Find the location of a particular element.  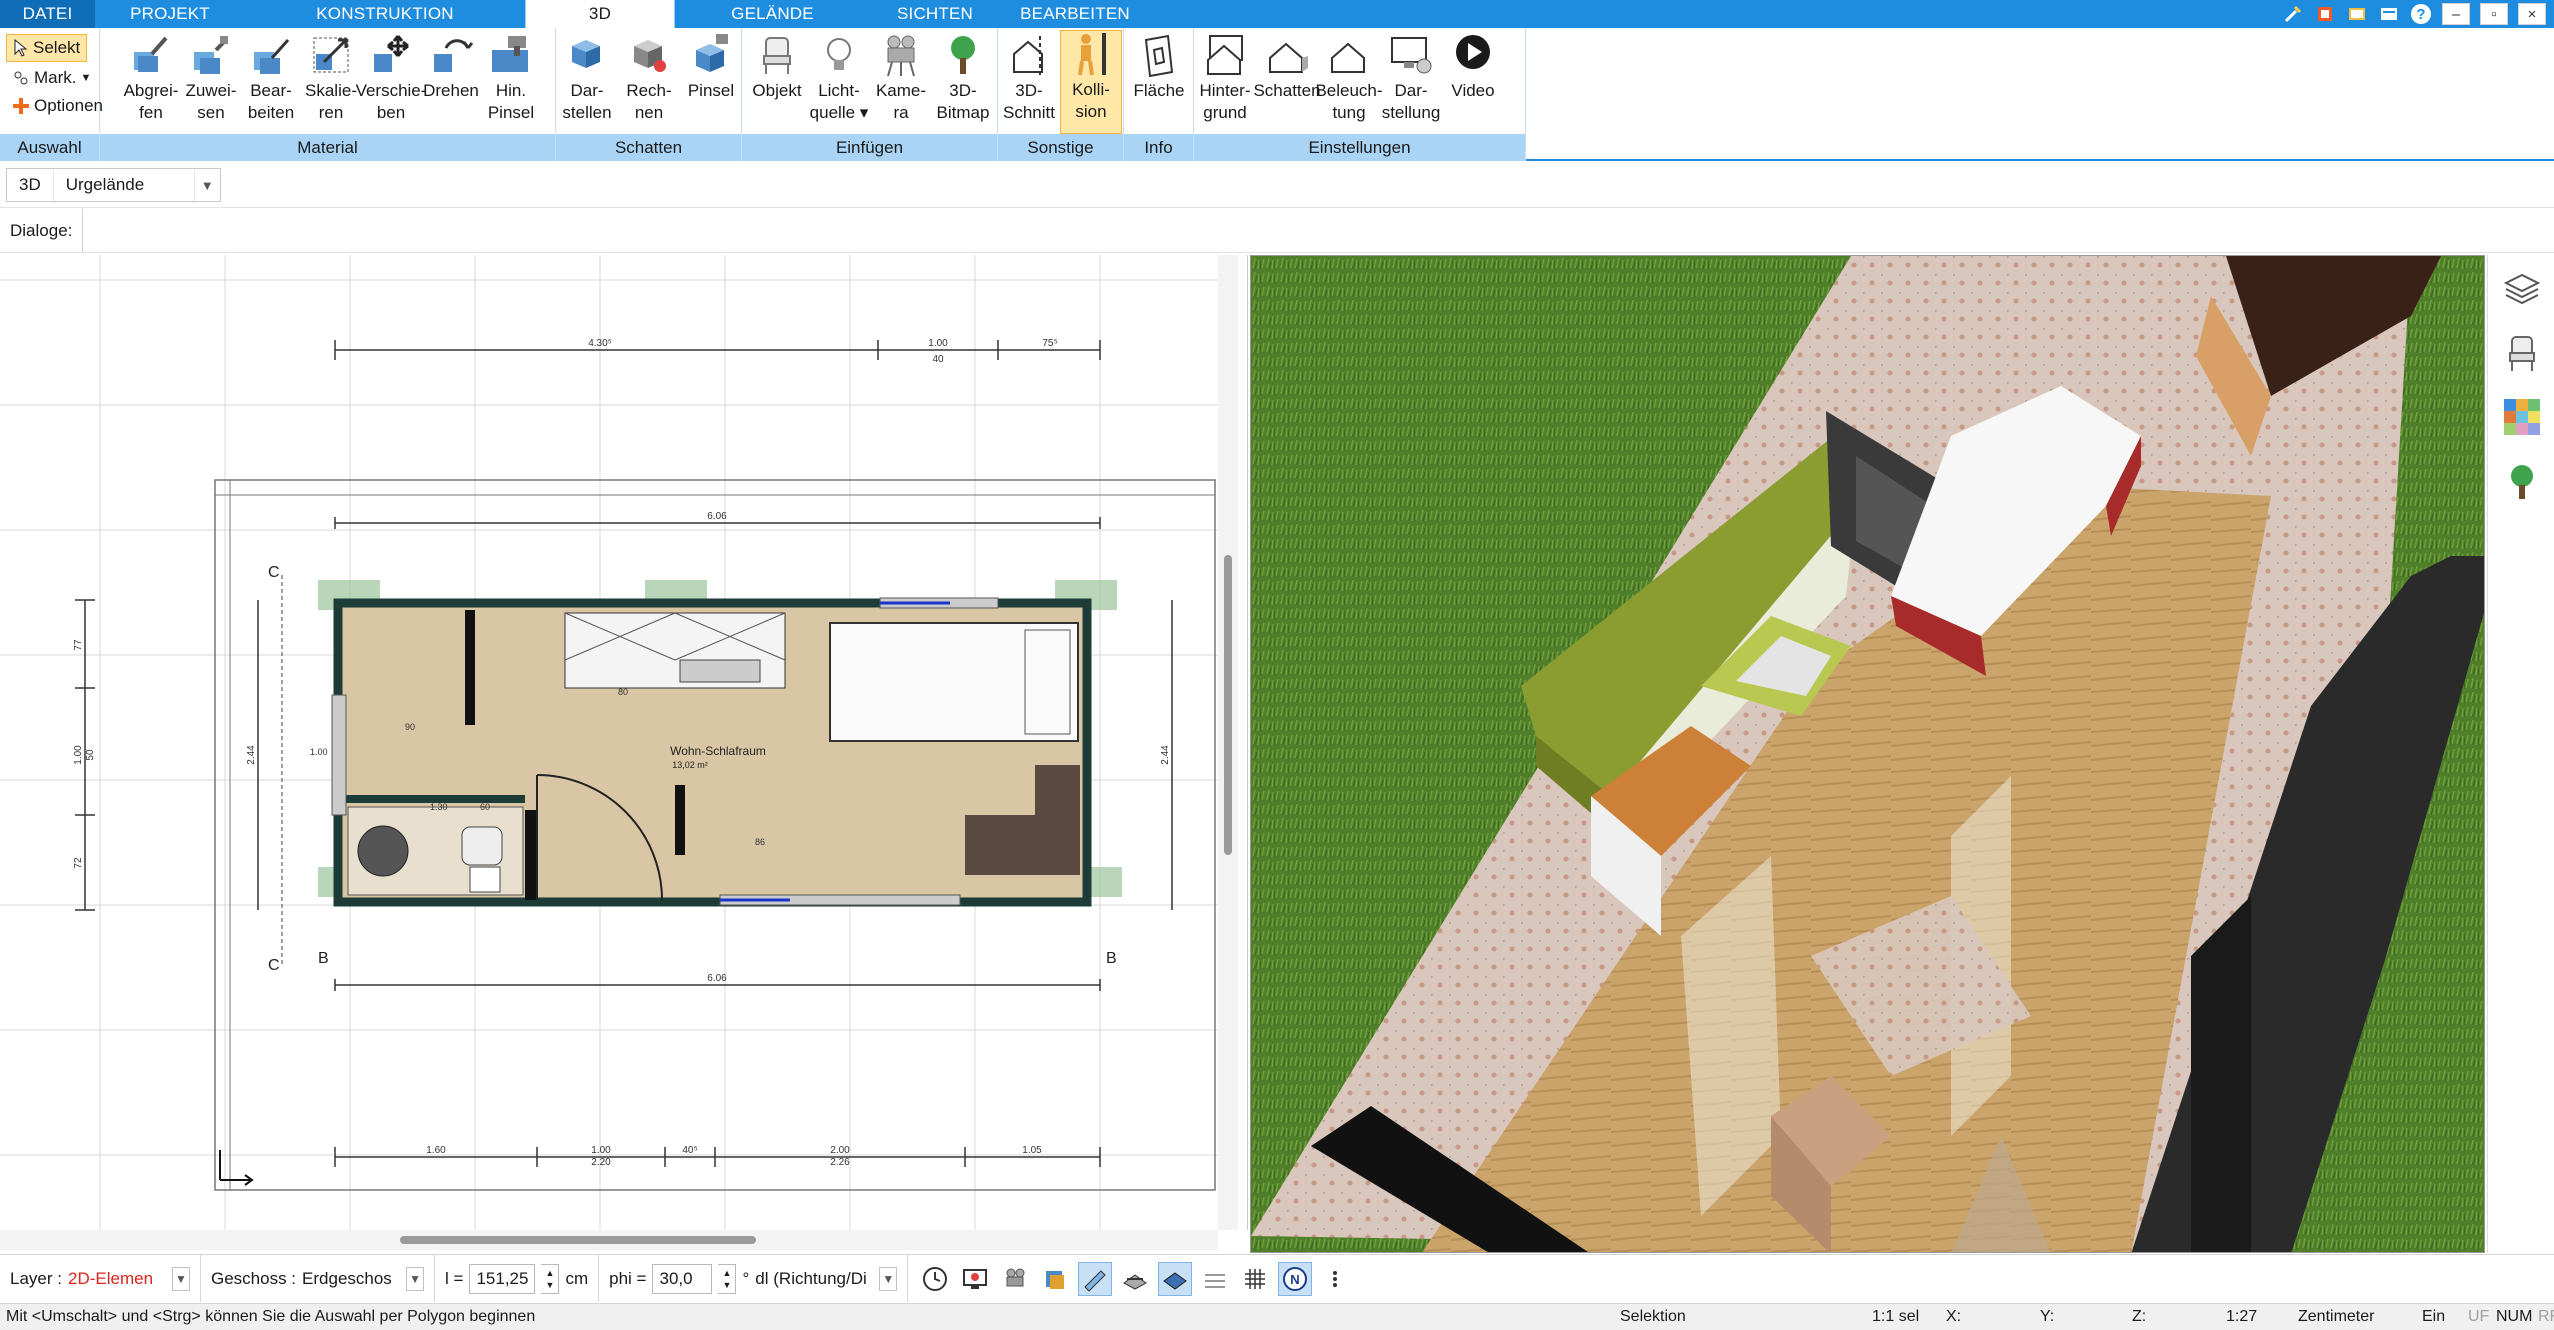

tab-gelaende: GELÄNDE is located at coordinates (772, 14).